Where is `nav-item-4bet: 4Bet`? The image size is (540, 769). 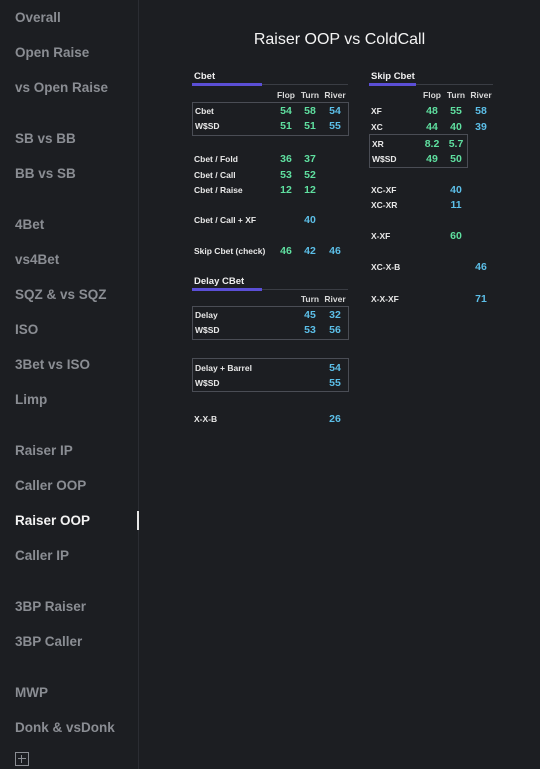
nav-item-4bet: 4Bet is located at coordinates (29, 224).